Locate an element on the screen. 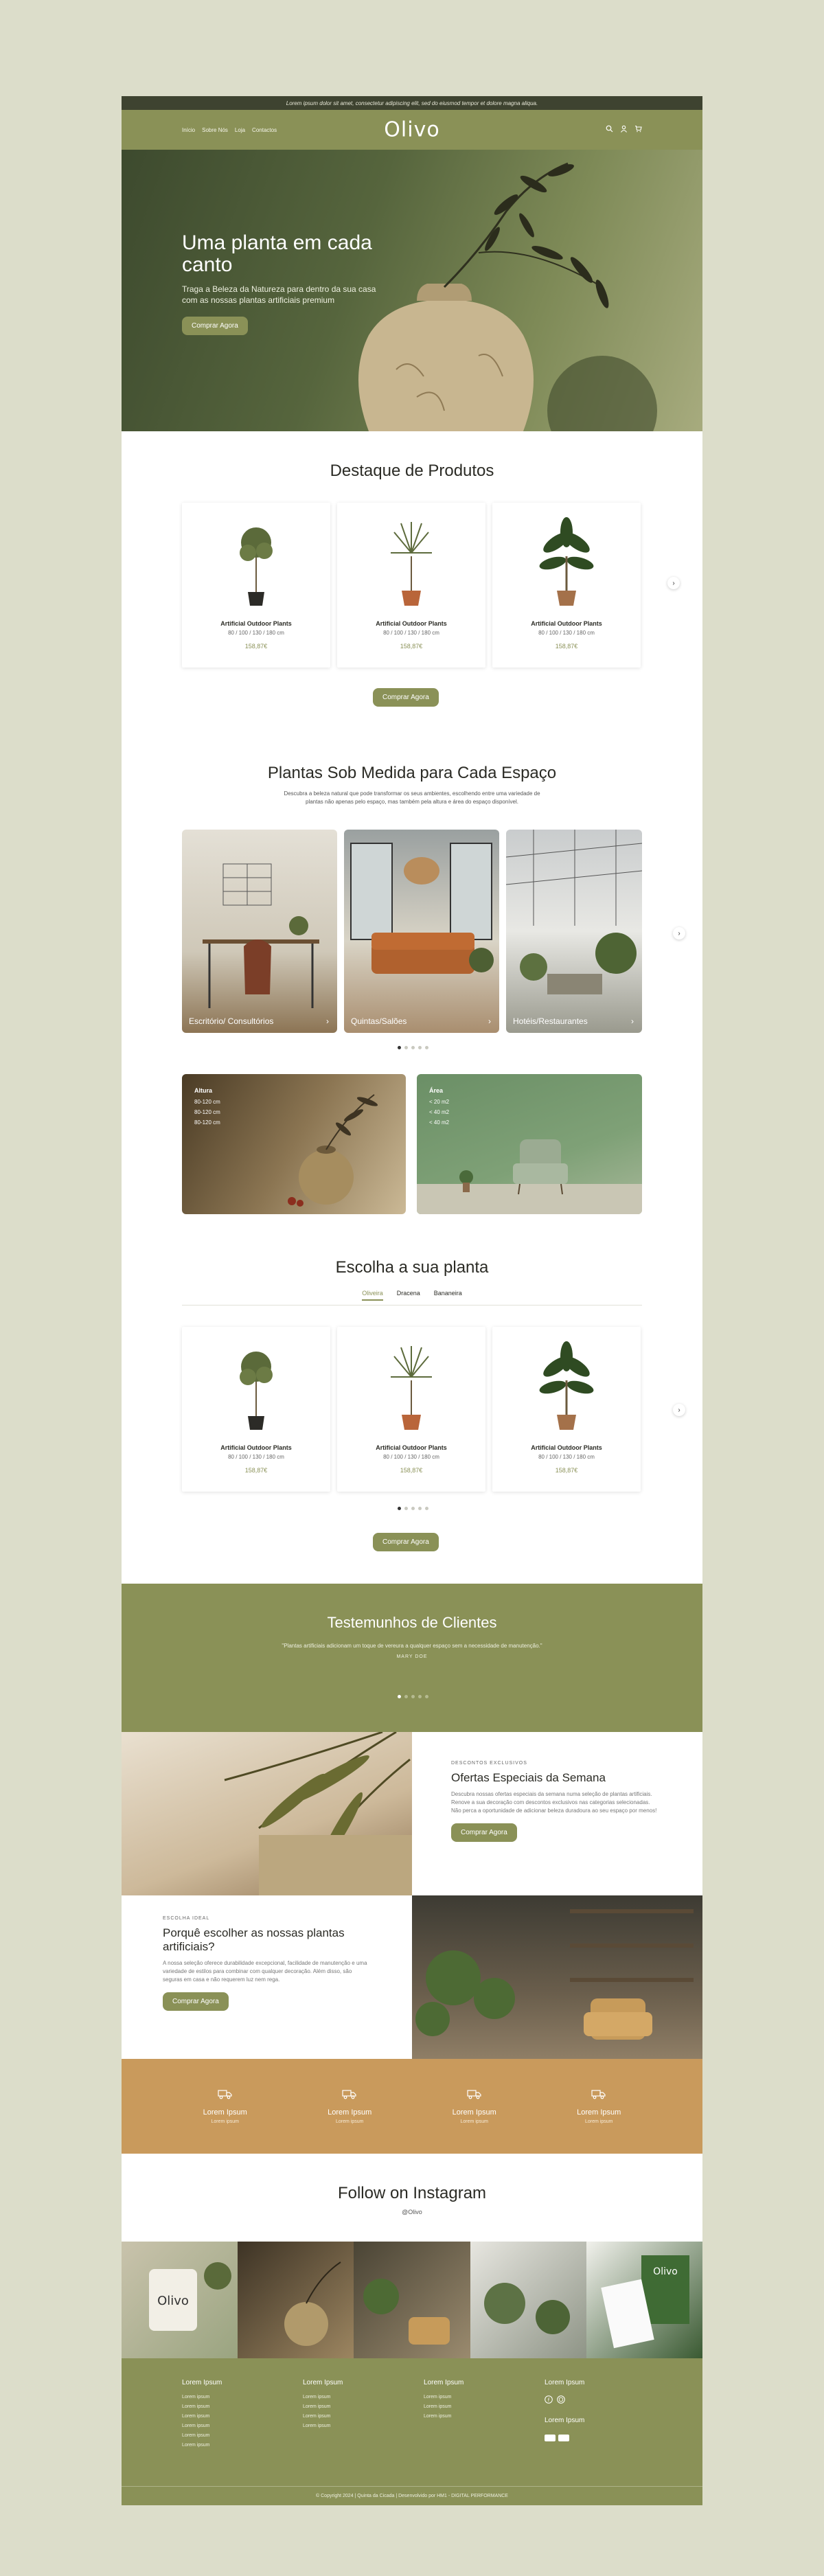 This screenshot has height=2576, width=824. hero-title: Uma planta em cada canto is located at coordinates (277, 253).